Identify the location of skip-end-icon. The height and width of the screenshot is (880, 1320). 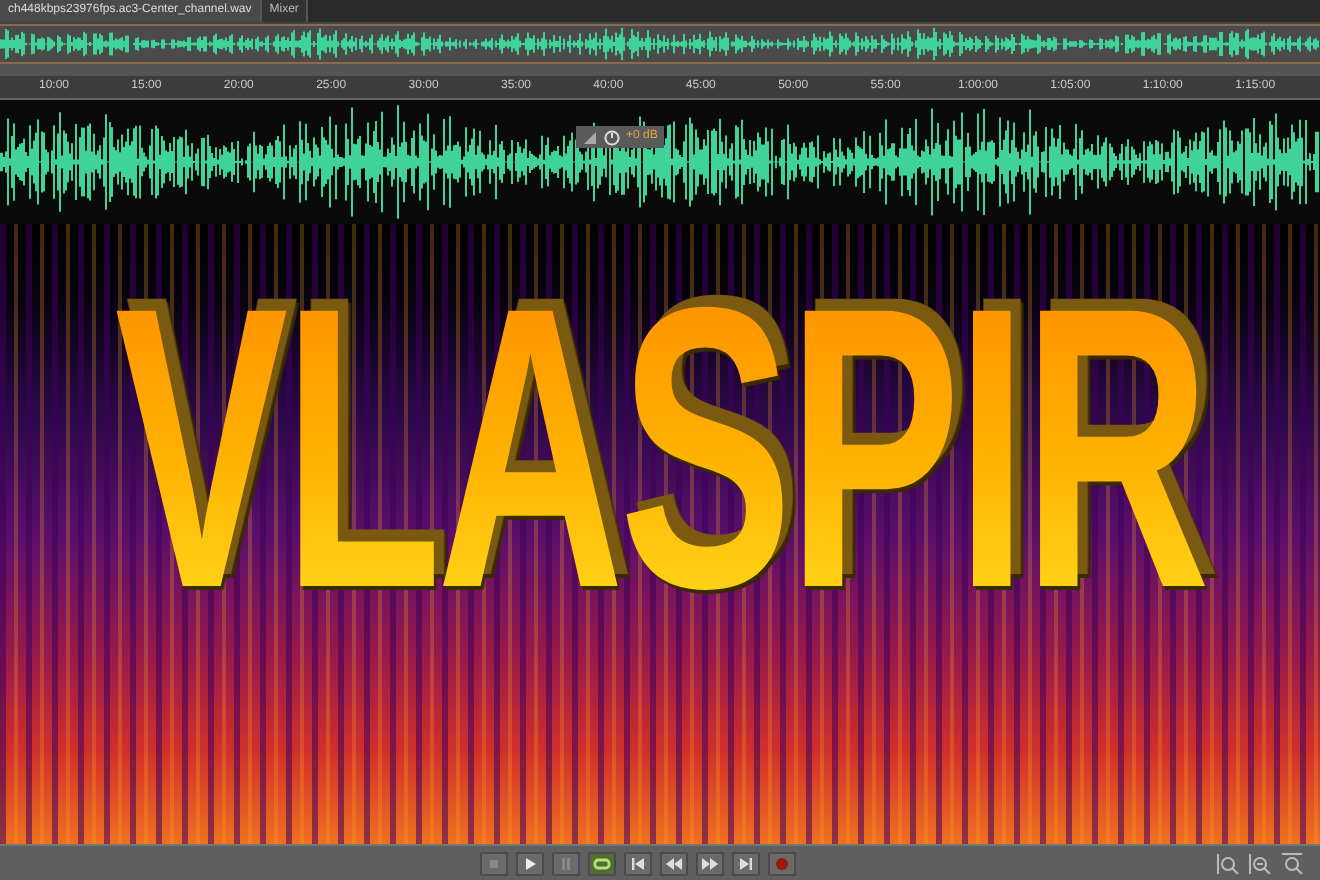
(746, 863).